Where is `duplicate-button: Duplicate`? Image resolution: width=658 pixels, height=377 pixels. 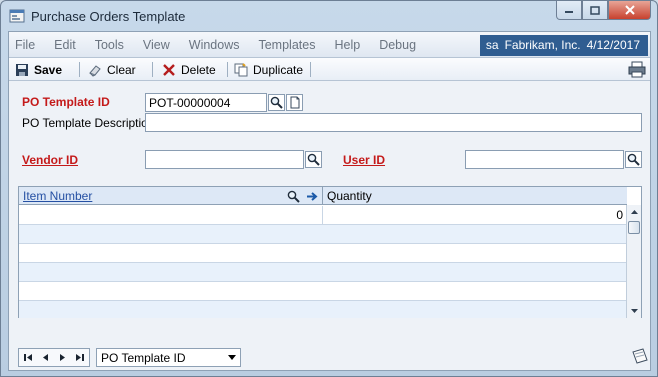
duplicate-button: Duplicate is located at coordinates (268, 69).